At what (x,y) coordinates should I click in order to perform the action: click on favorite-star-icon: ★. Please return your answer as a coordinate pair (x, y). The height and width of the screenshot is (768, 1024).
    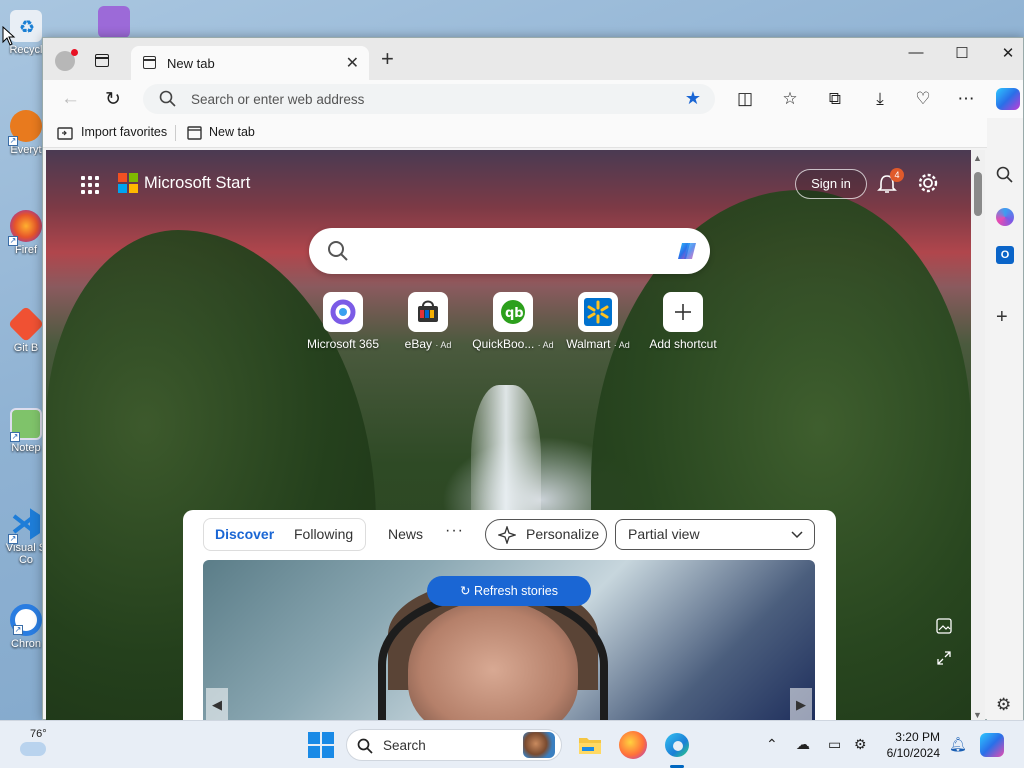
    Looking at the image, I should click on (693, 98).